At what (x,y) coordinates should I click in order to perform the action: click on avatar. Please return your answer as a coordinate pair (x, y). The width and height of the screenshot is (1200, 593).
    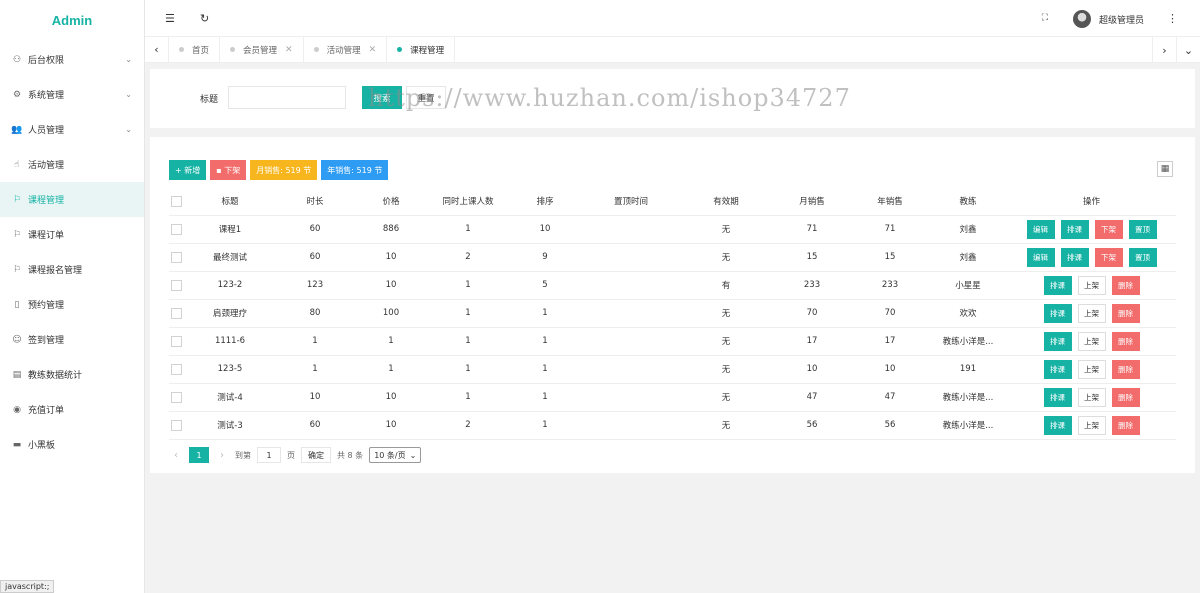
    Looking at the image, I should click on (1081, 19).